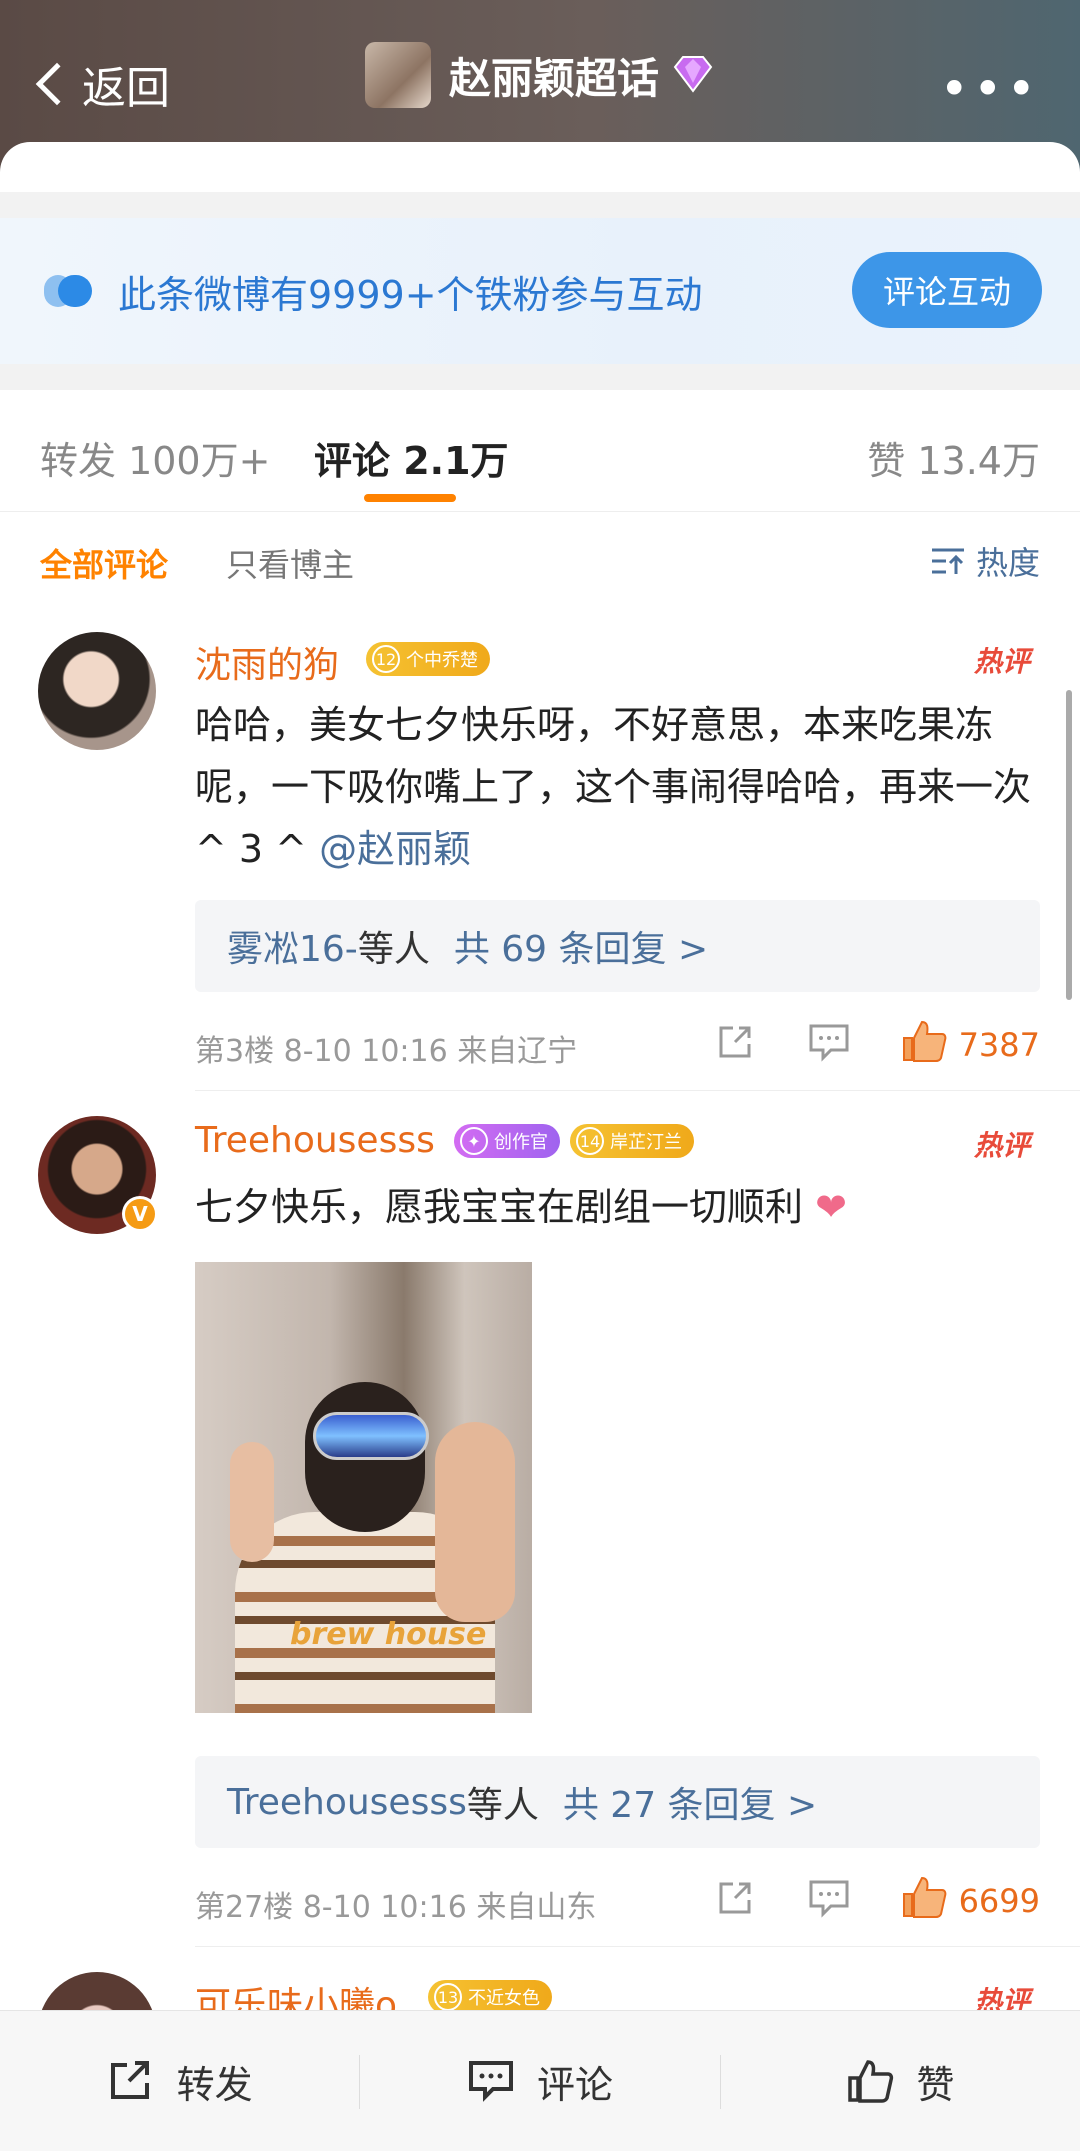  I want to click on sort-button: 热度, so click(985, 561).